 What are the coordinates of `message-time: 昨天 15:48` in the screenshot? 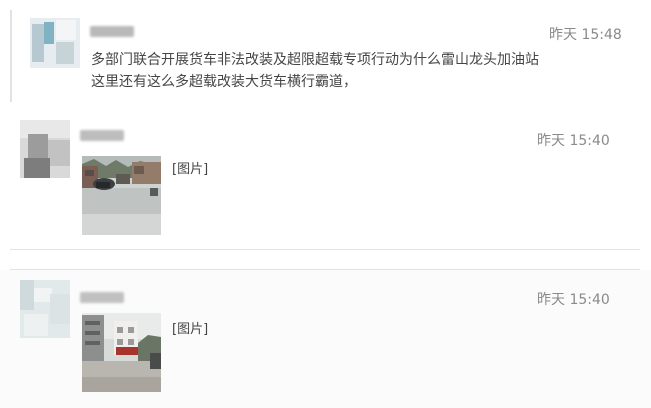 It's located at (585, 35).